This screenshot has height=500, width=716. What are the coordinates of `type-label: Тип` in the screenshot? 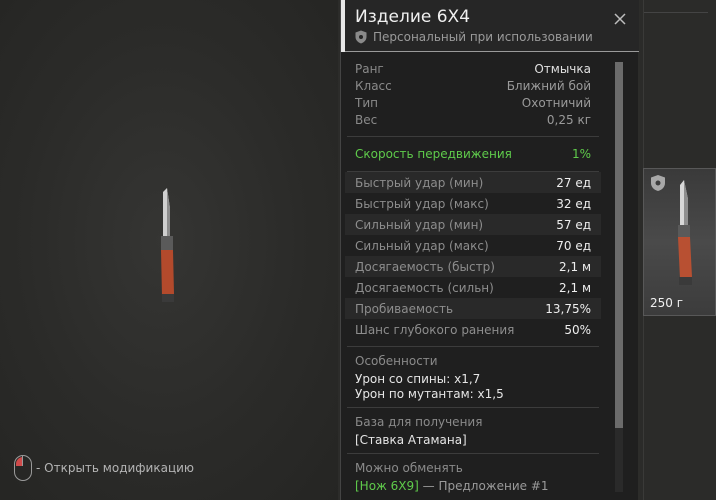 It's located at (366, 102).